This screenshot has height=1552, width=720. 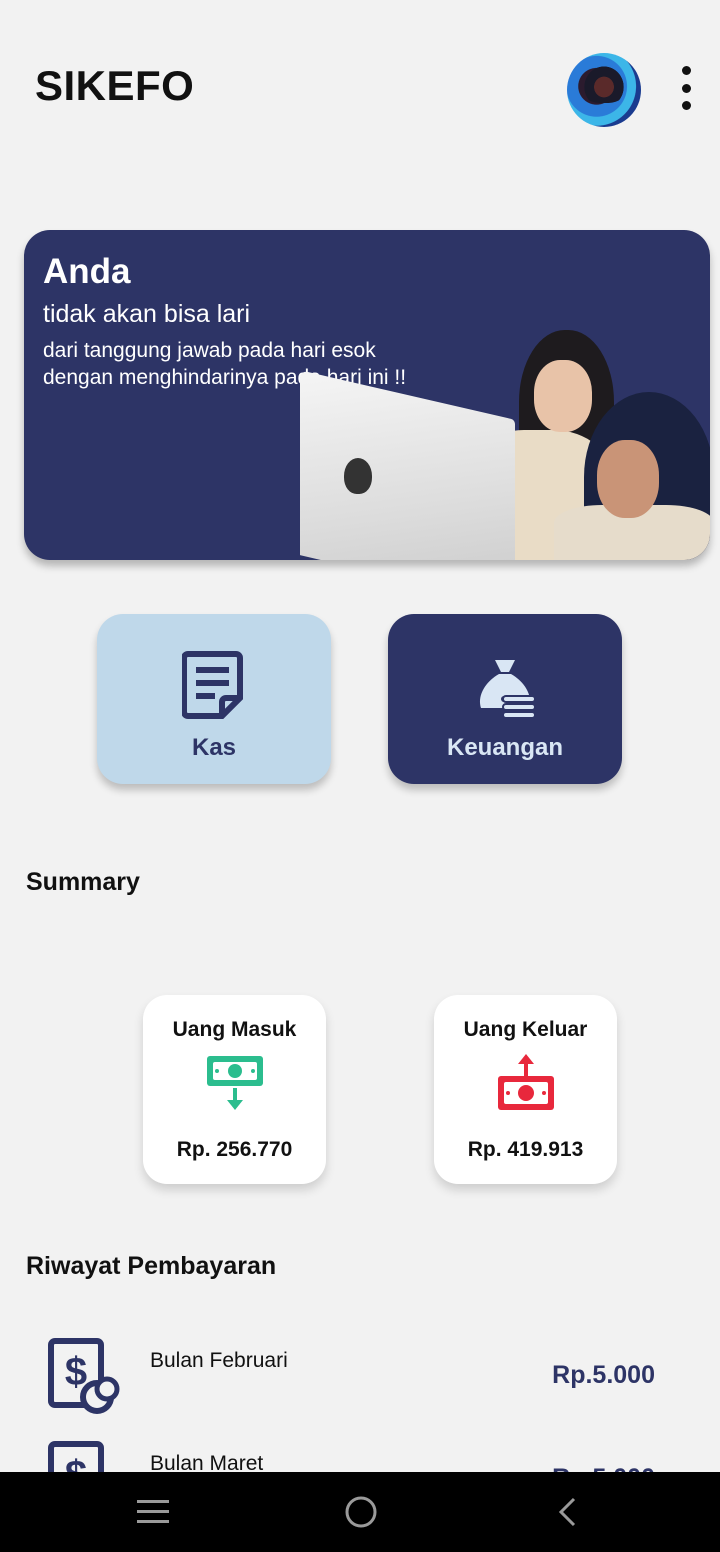 I want to click on keuangan-label: Keuangan, so click(x=504, y=747).